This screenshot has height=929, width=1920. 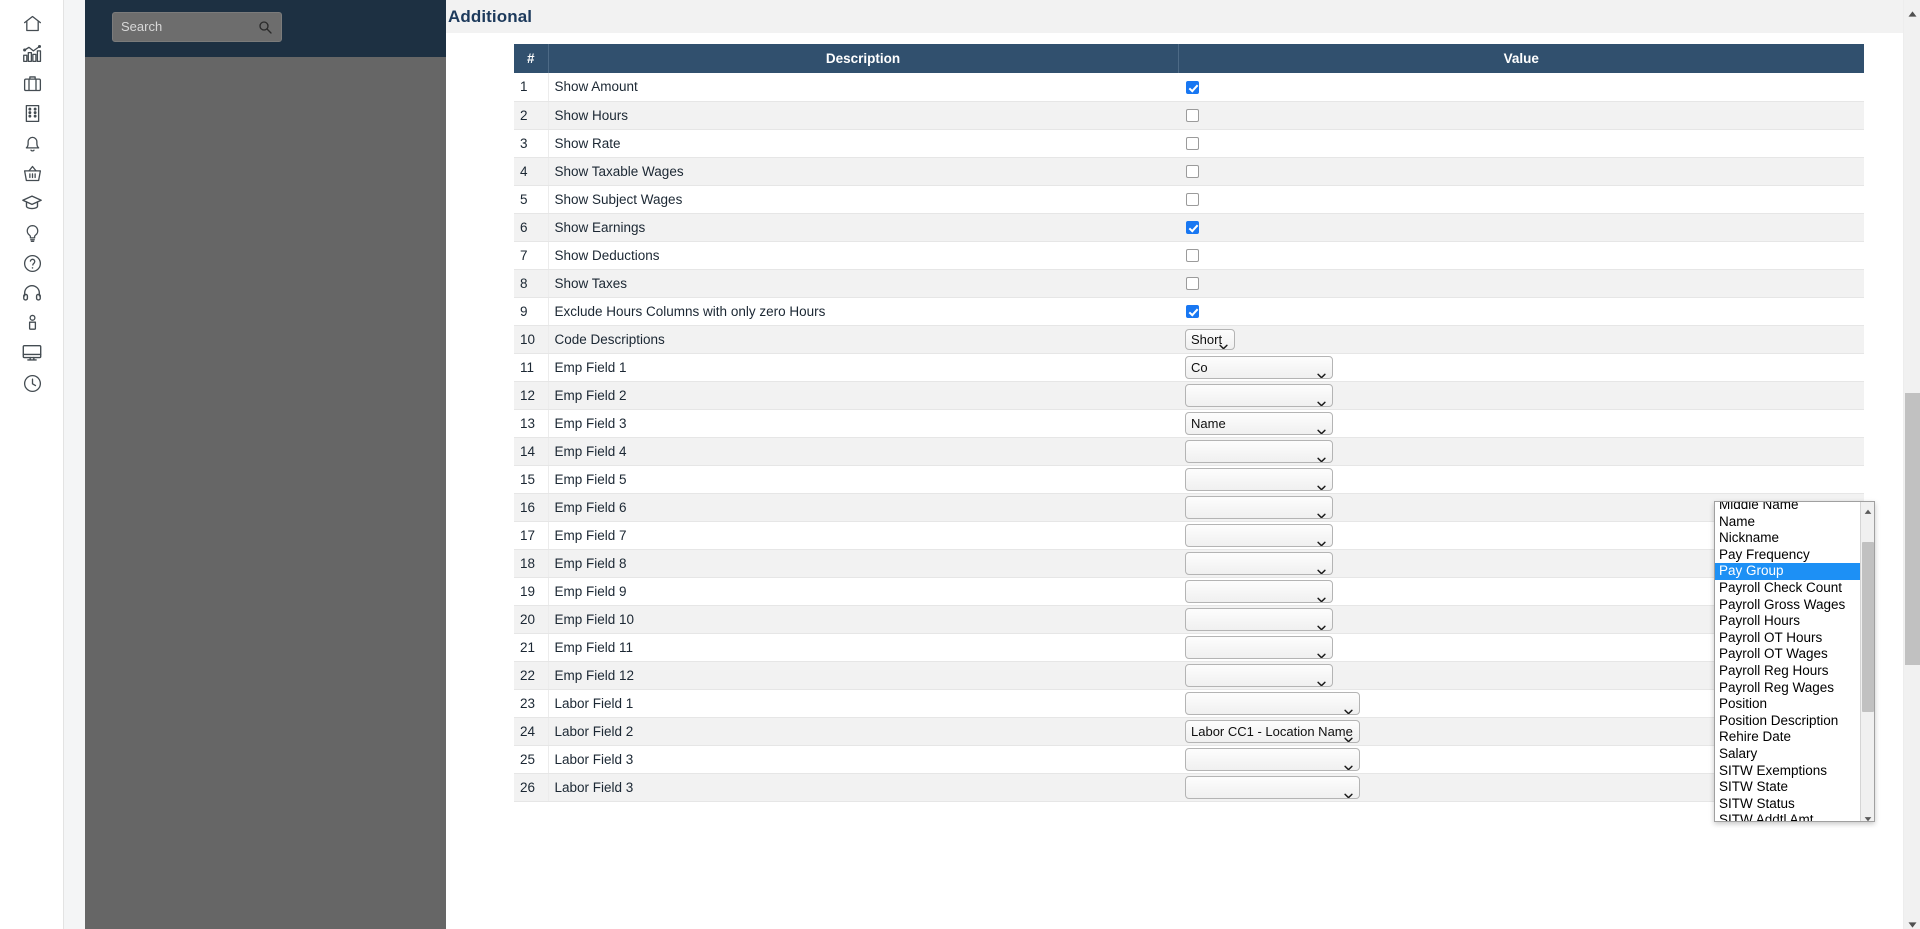 What do you see at coordinates (531, 339) in the screenshot?
I see `row-number: 10` at bounding box center [531, 339].